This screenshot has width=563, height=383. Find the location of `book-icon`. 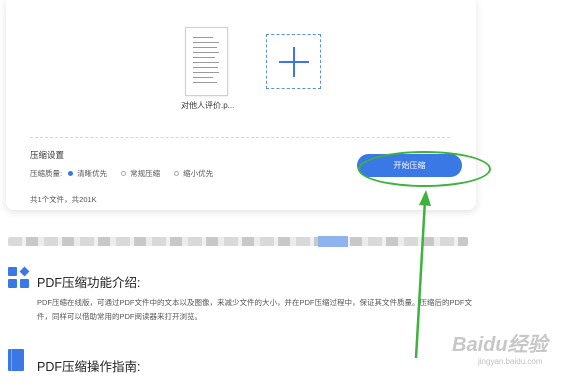

book-icon is located at coordinates (16, 360).